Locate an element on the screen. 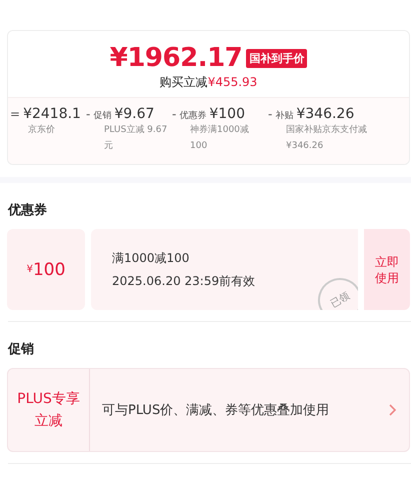 Image resolution: width=411 pixels, height=481 pixels. price-note: 国家补贴京东支付减¥346.26 is located at coordinates (326, 138).